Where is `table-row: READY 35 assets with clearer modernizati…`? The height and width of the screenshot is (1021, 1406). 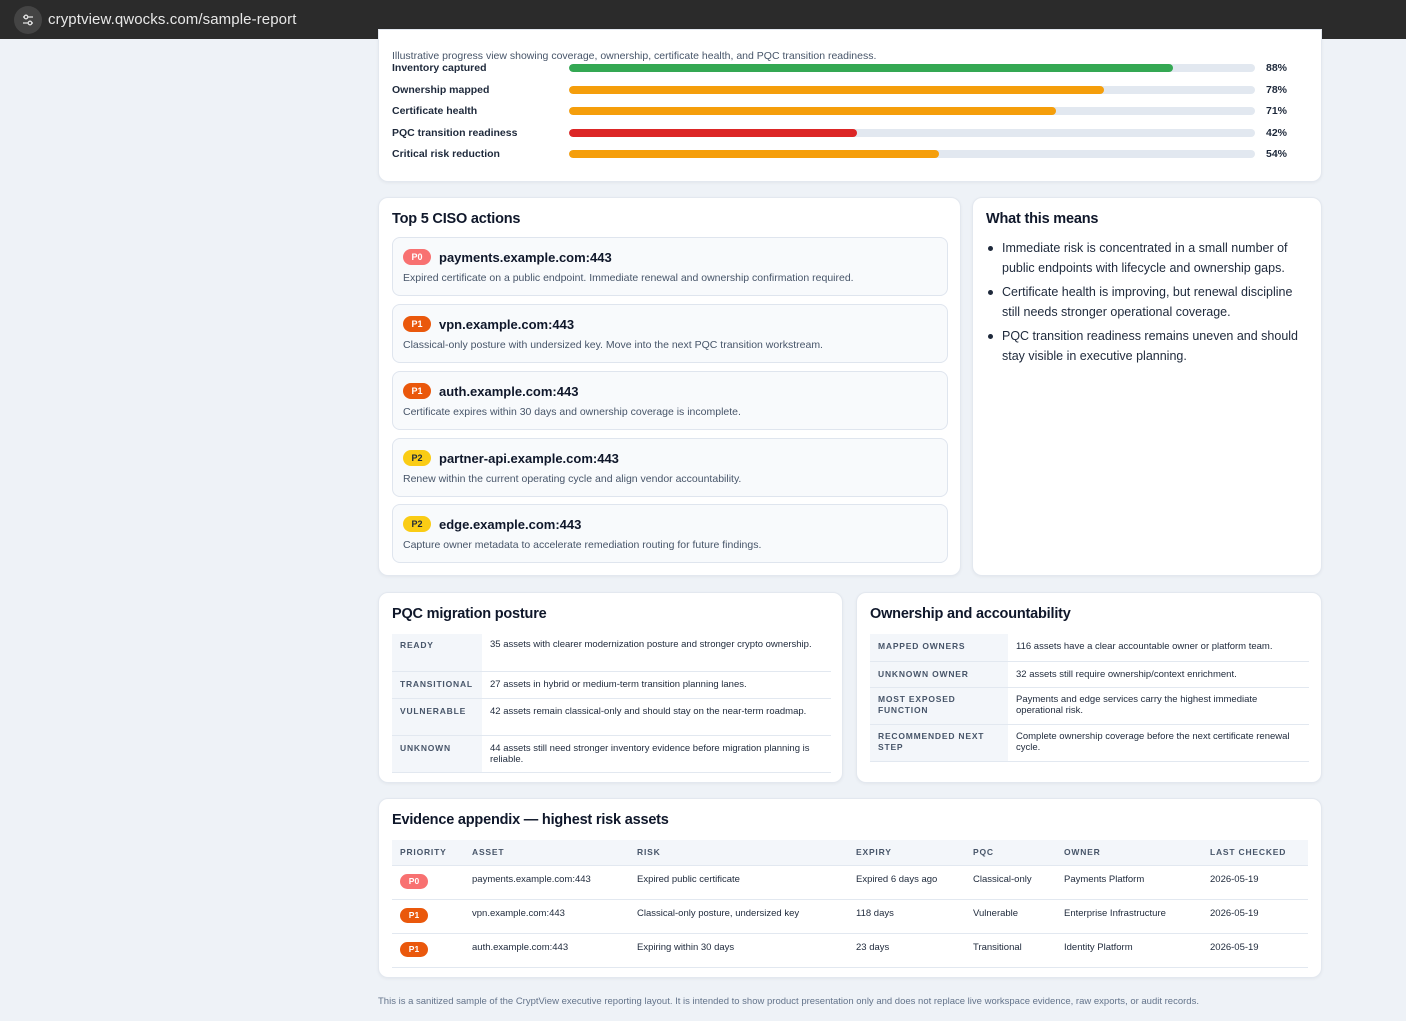
table-row: READY 35 assets with clearer modernizati… is located at coordinates (611, 653).